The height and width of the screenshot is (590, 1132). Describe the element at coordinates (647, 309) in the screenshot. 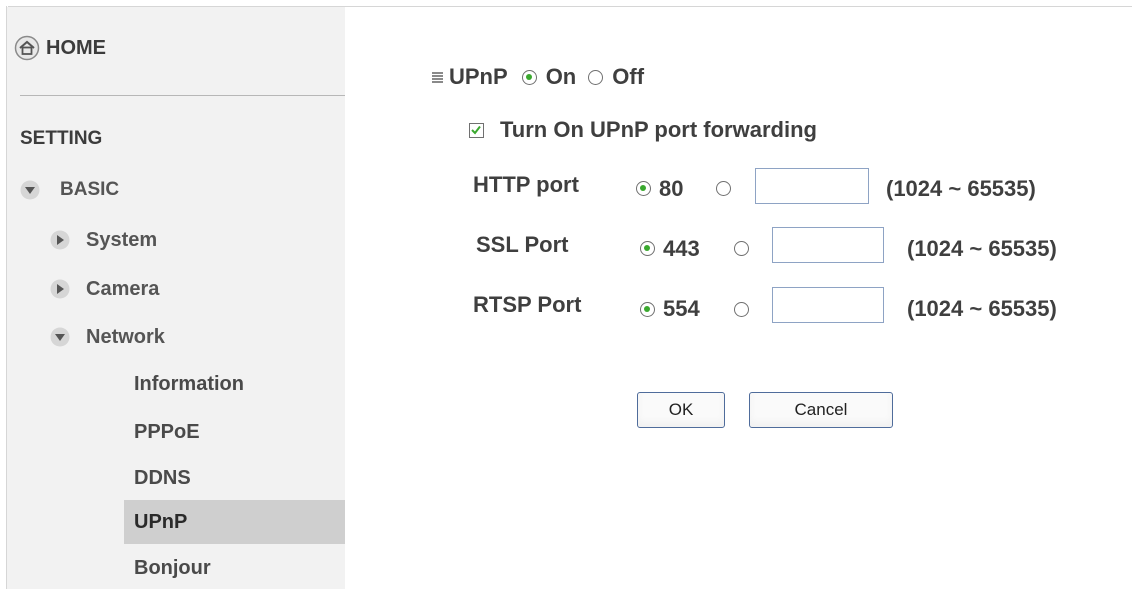

I see `rtsp-port-default-radio` at that location.